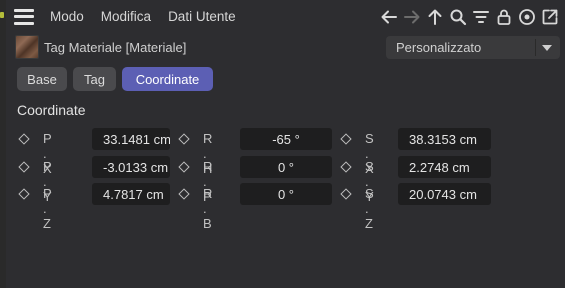 Image resolution: width=565 pixels, height=288 pixels. Describe the element at coordinates (131, 139) in the screenshot. I see `px-input: 33.1481 cm` at that location.